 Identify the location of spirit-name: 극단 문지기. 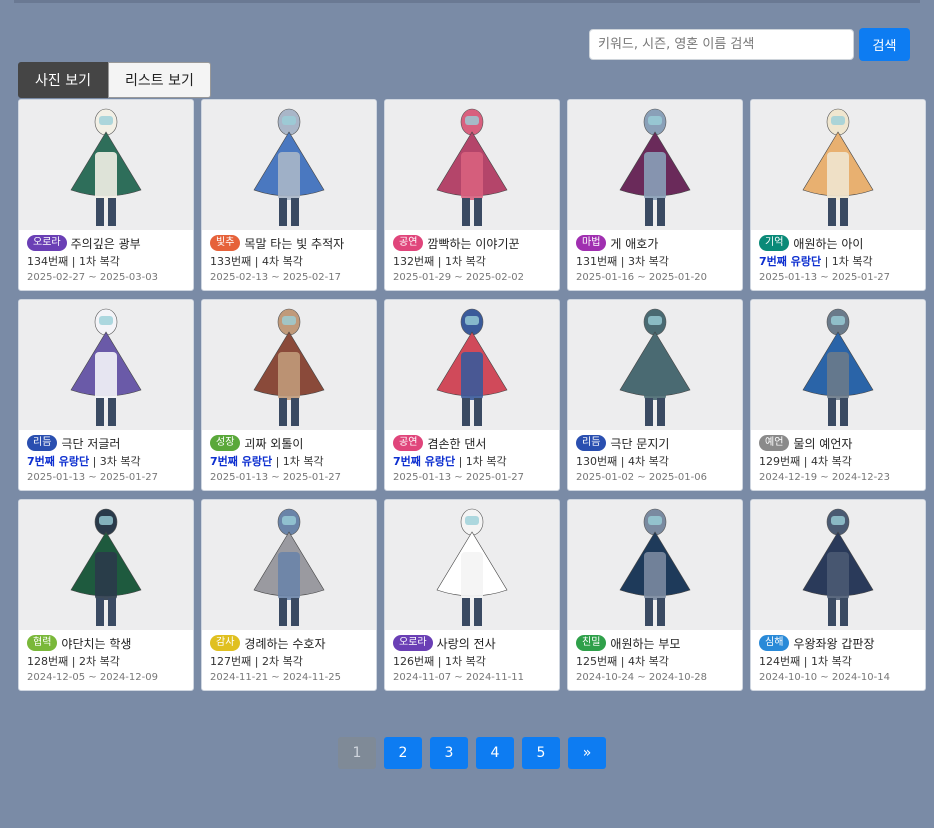
(640, 443).